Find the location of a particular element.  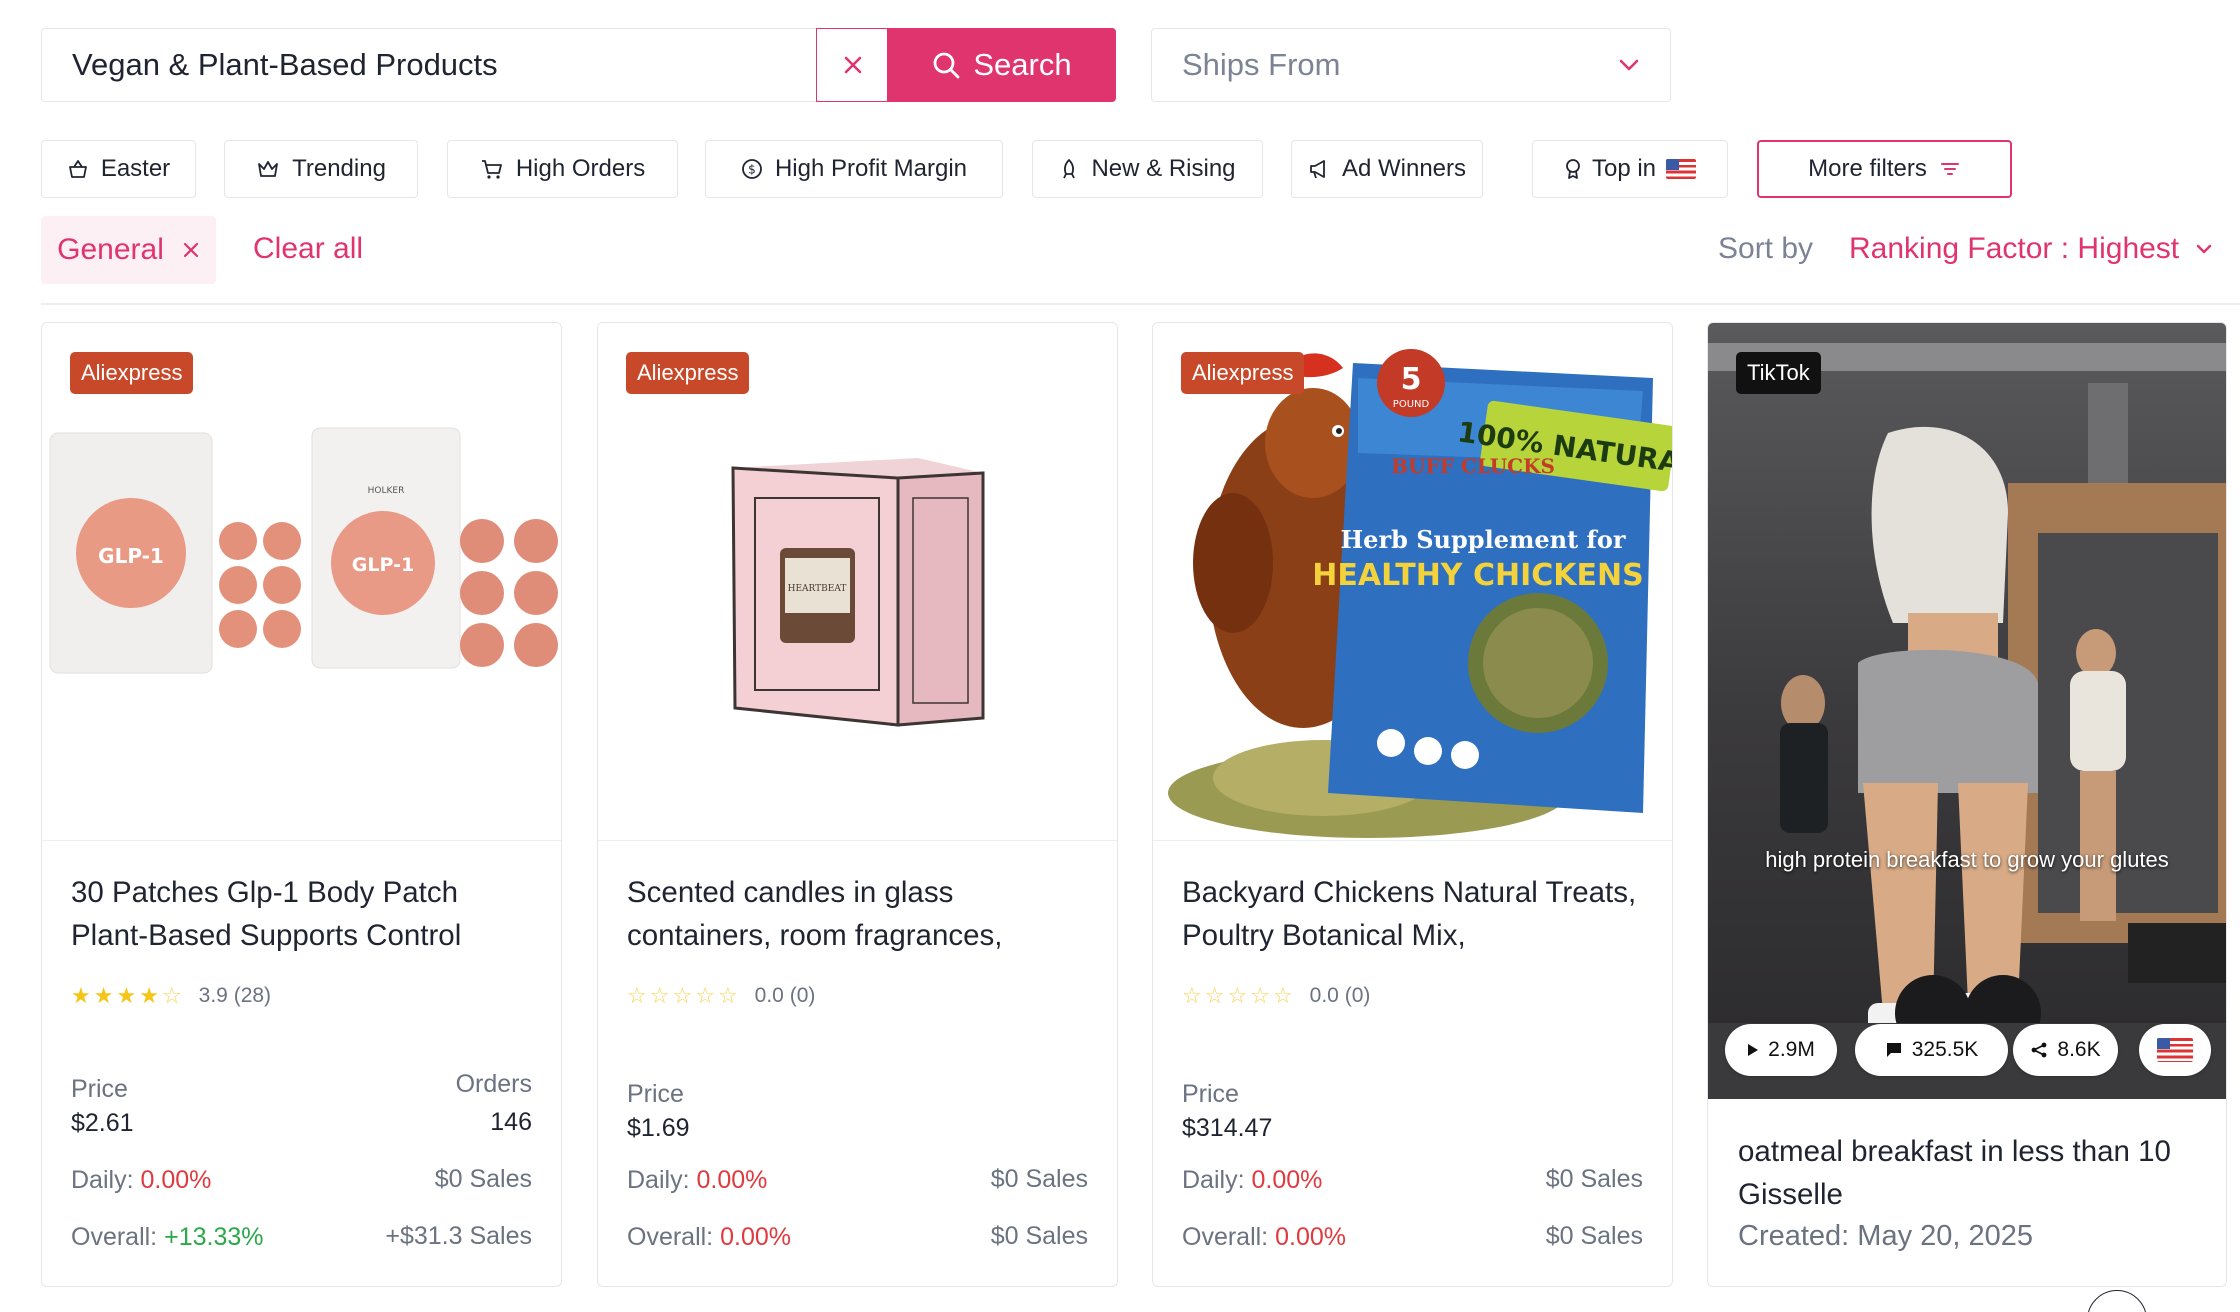

chip-ad-winners: Ad Winners is located at coordinates (1387, 169).